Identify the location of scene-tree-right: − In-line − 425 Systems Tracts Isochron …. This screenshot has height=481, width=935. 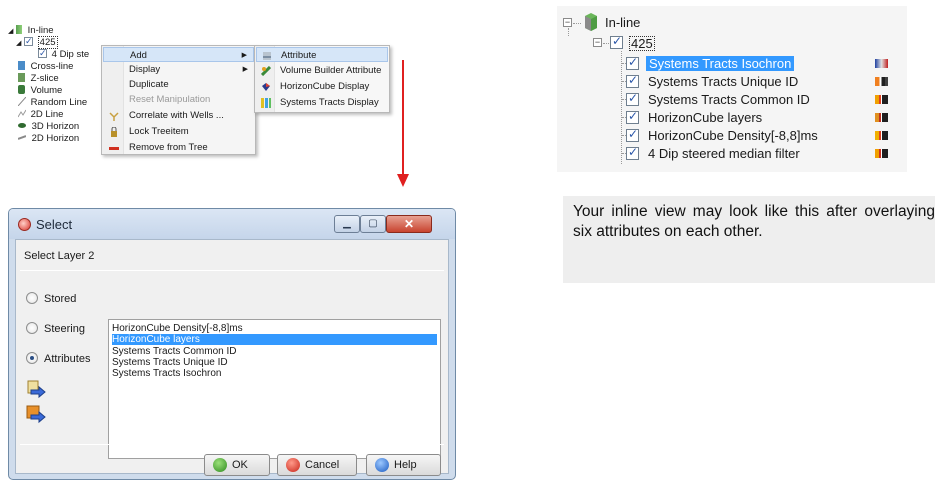
(732, 89).